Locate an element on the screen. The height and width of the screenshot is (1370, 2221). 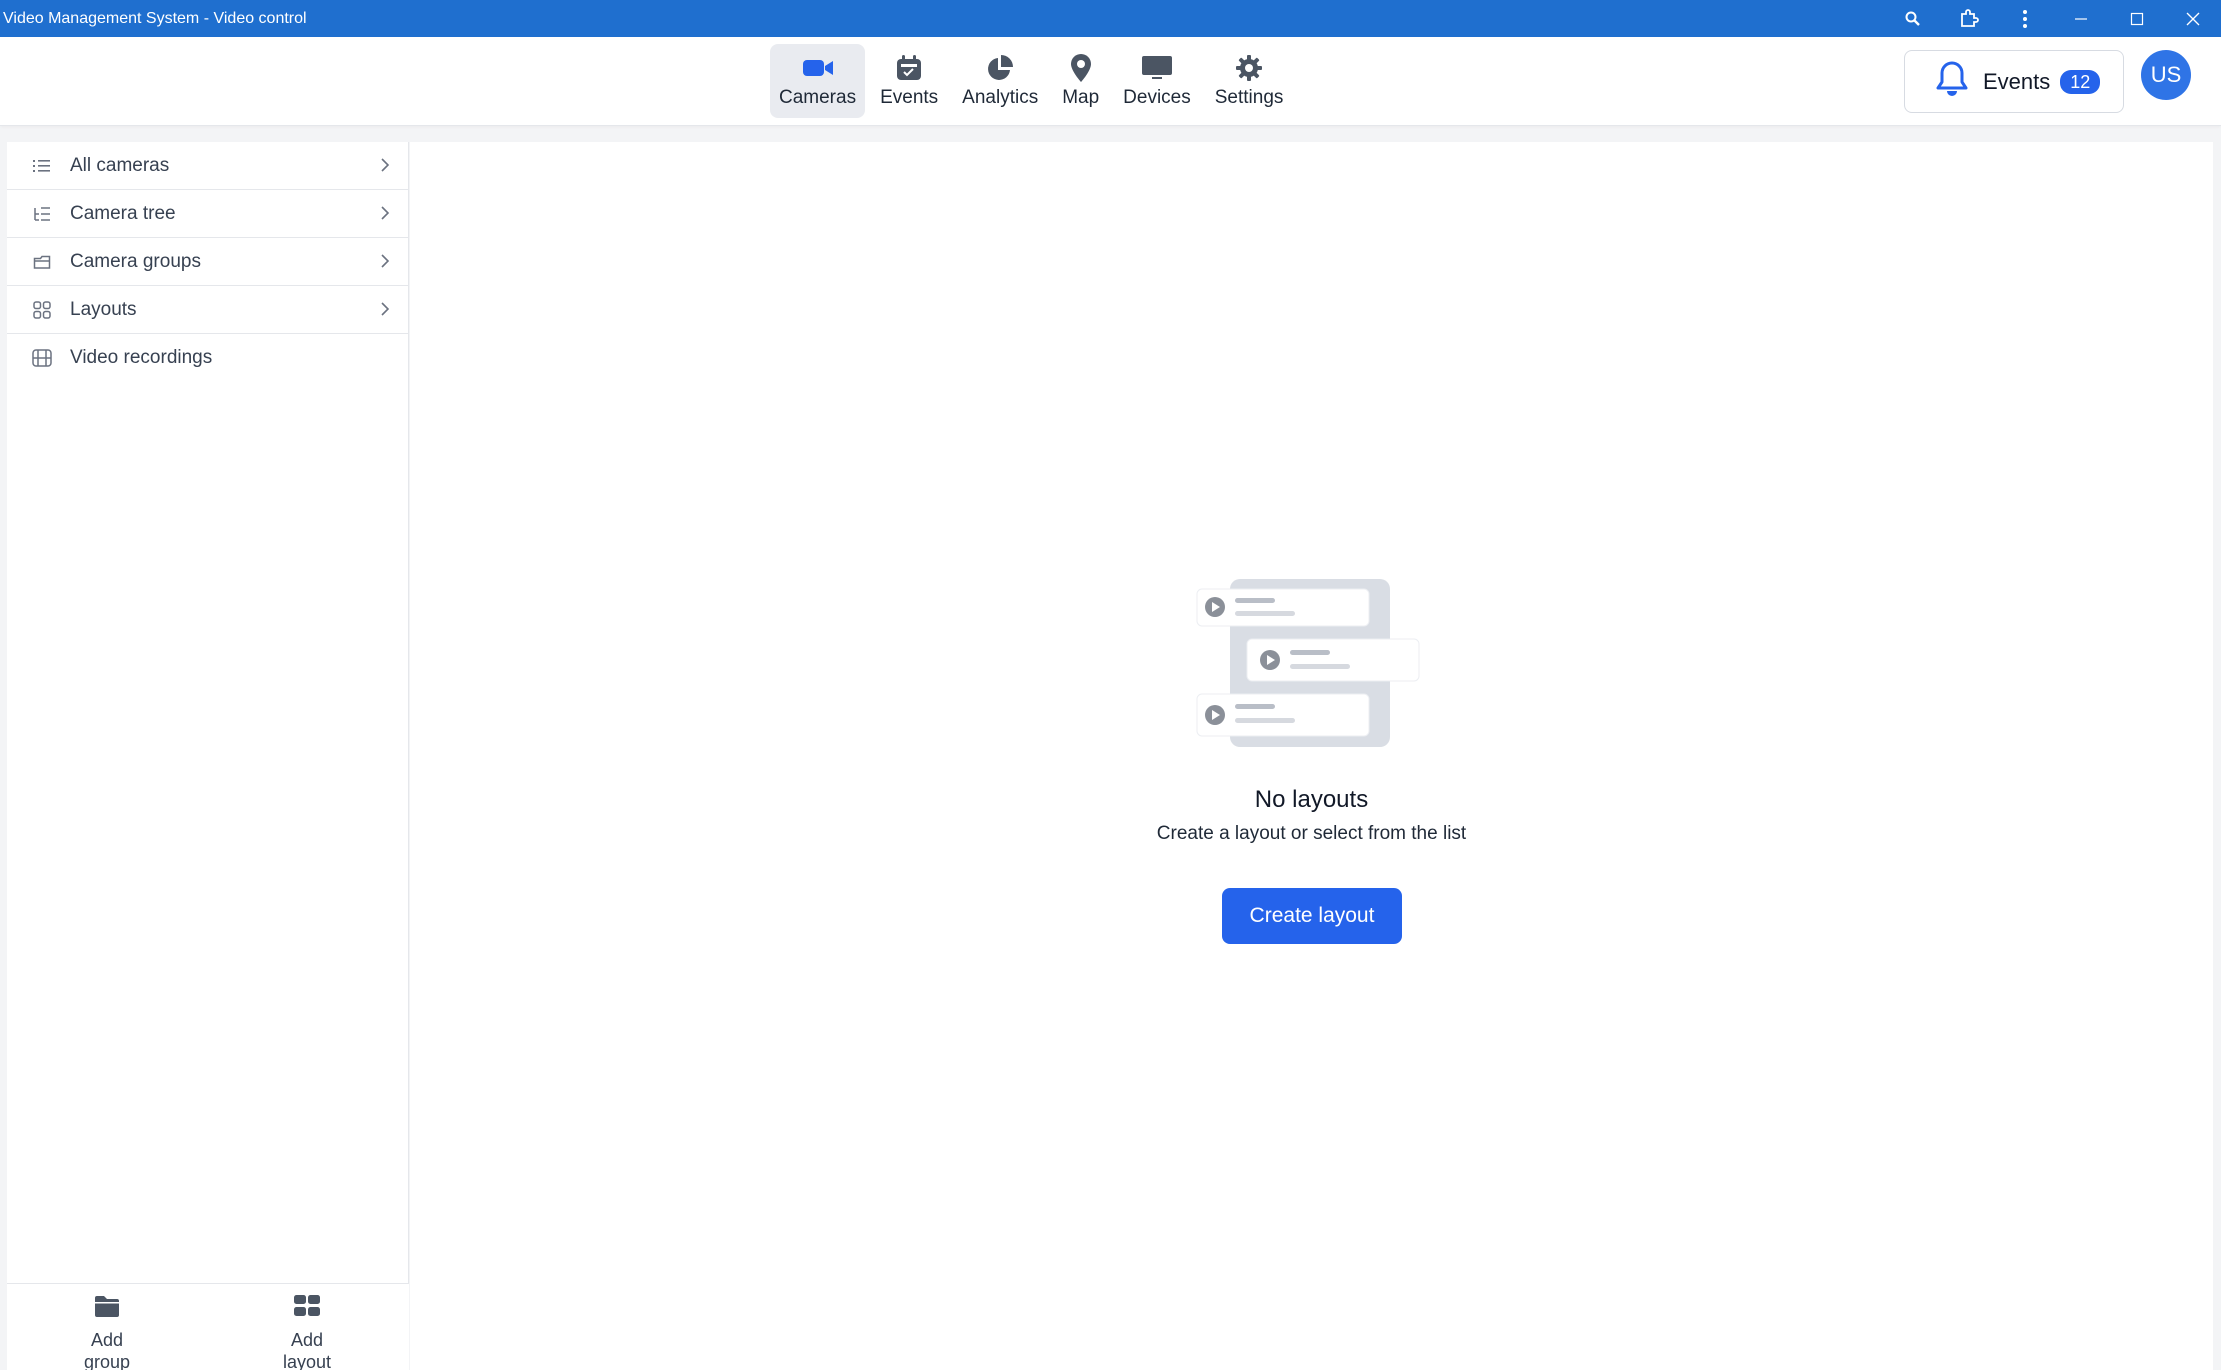
nav-tab-settings: Settings is located at coordinates (1249, 81).